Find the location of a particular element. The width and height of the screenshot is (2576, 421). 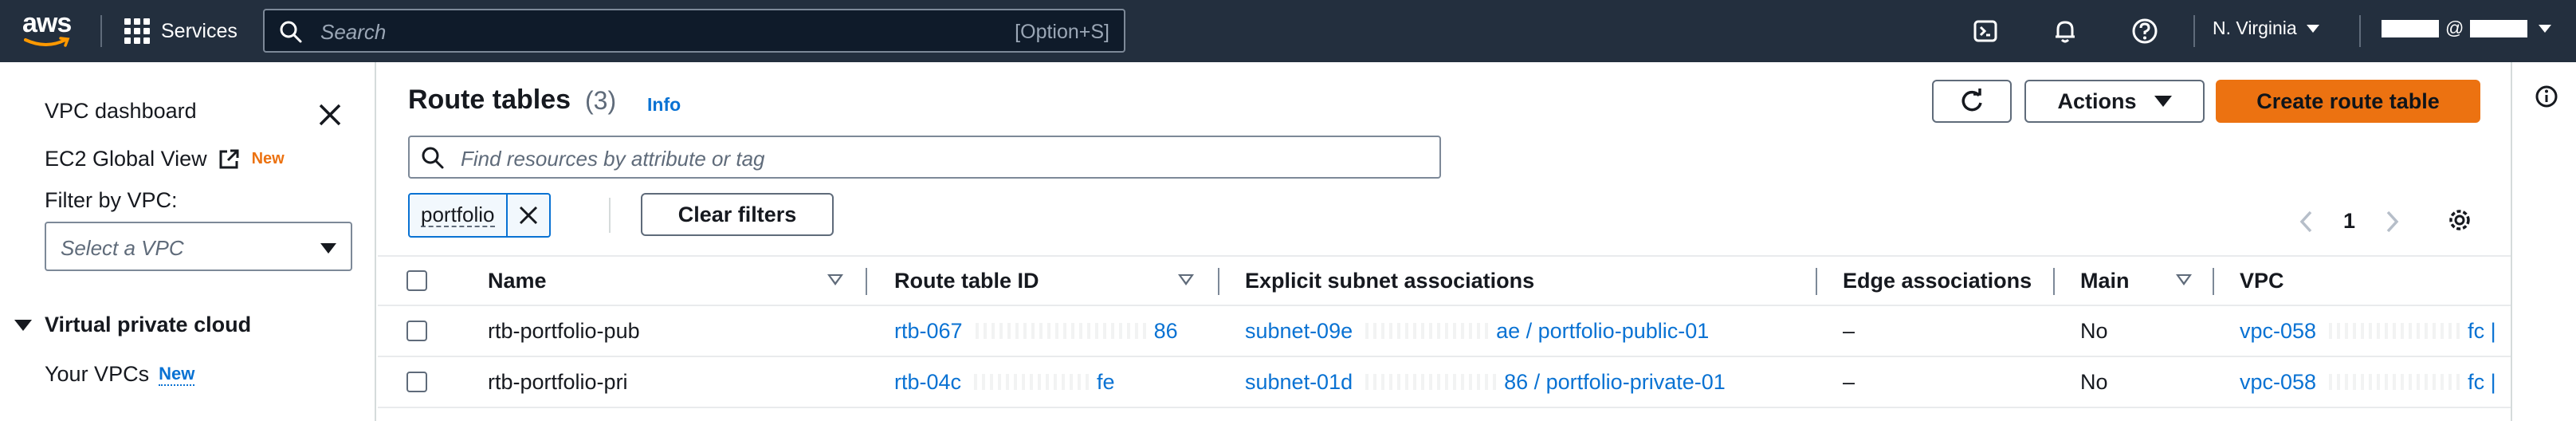

region-selector: N. Virginia is located at coordinates (2266, 28).